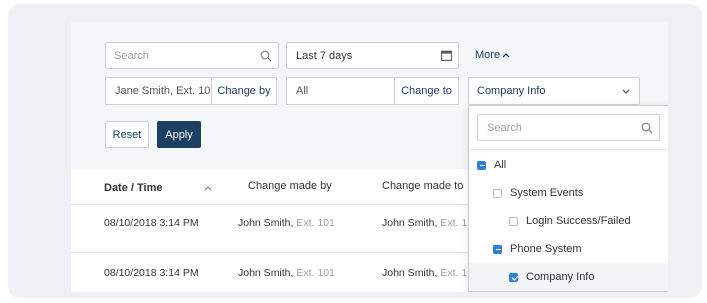 This screenshot has width=707, height=303. I want to click on change-to-label: Change to, so click(426, 91).